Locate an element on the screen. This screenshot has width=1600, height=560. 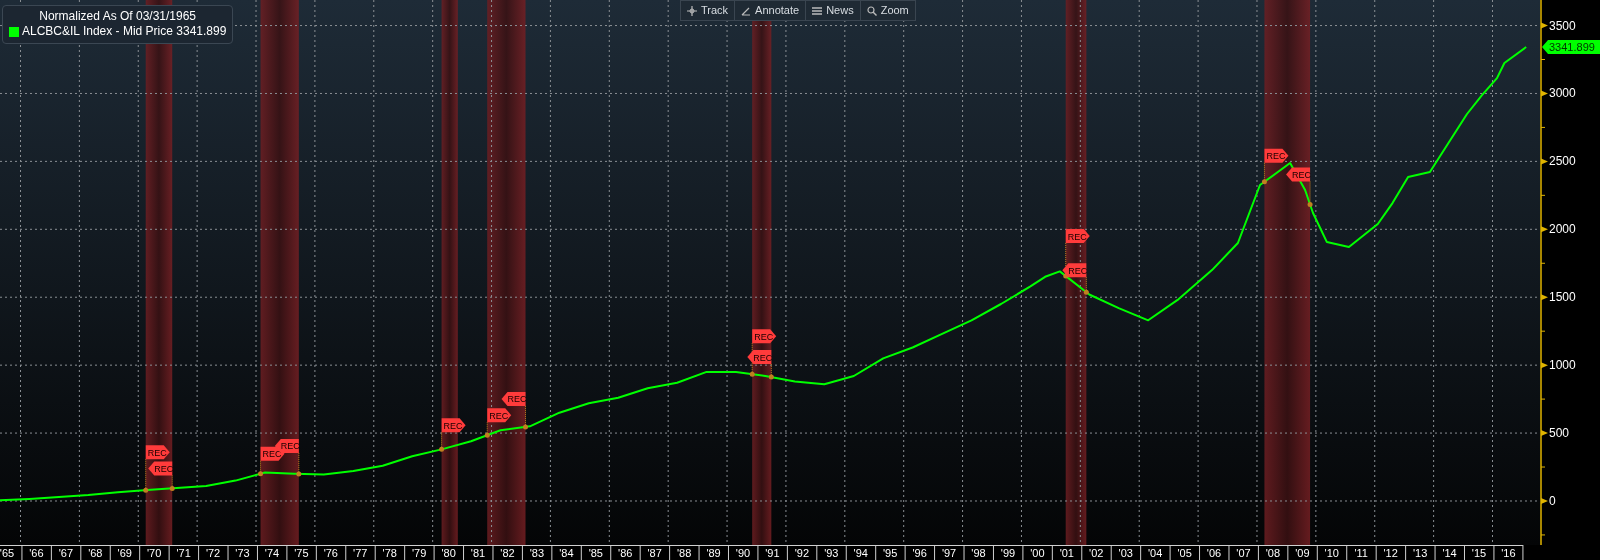
axis-label: '74 is located at coordinates (272, 553).